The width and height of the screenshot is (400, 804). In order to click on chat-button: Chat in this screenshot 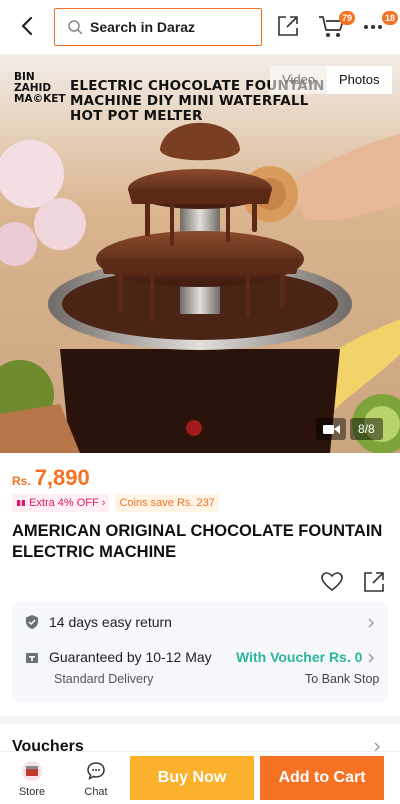, I will do `click(96, 780)`.